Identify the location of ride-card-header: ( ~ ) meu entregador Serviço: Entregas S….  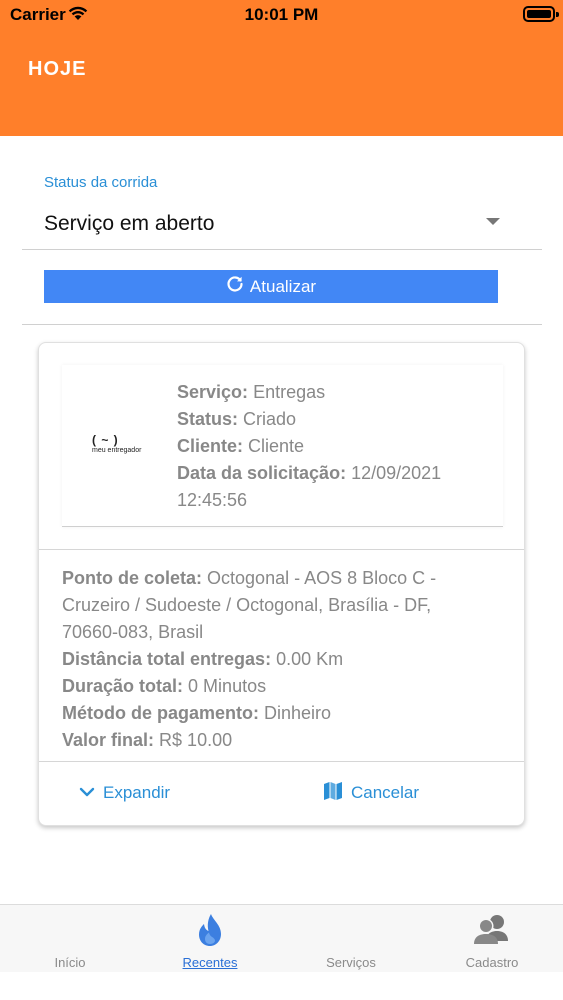
(282, 446).